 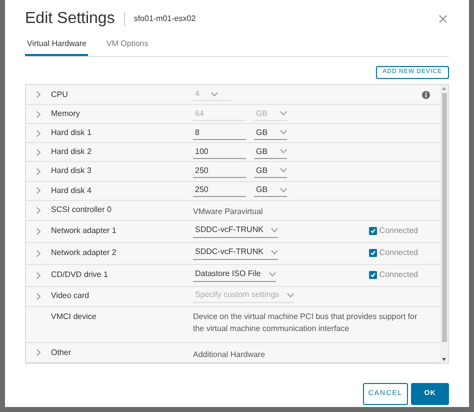 What do you see at coordinates (70, 296) in the screenshot?
I see `device-label: Video card` at bounding box center [70, 296].